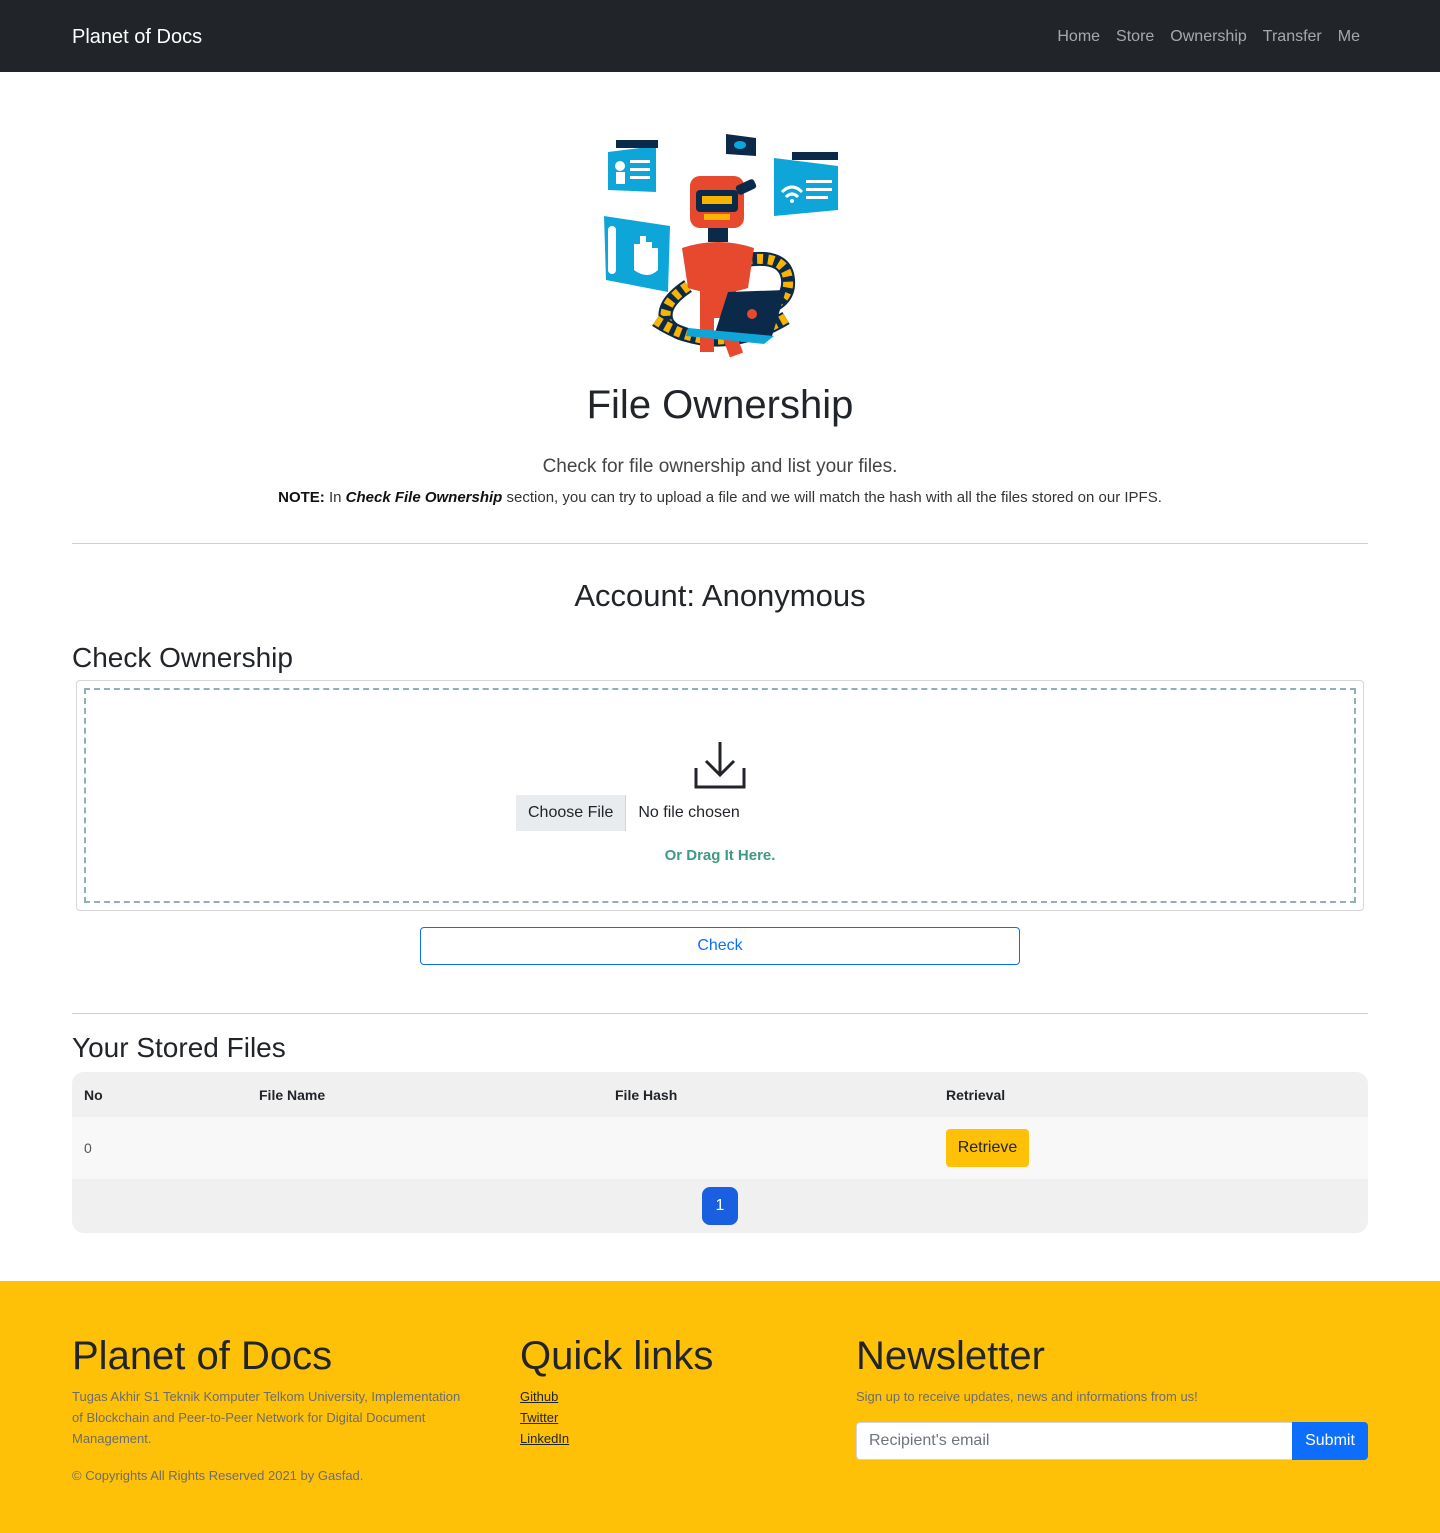 Image resolution: width=1440 pixels, height=1533 pixels. I want to click on newsletter-title: Newsletter, so click(950, 1356).